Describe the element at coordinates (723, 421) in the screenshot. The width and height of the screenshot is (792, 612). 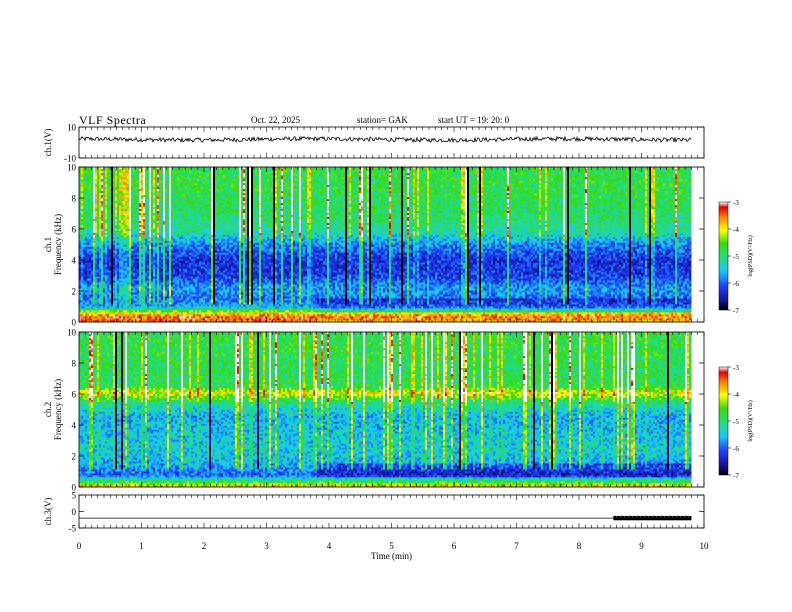
I see `ch2-spectrogram-colorbar` at that location.